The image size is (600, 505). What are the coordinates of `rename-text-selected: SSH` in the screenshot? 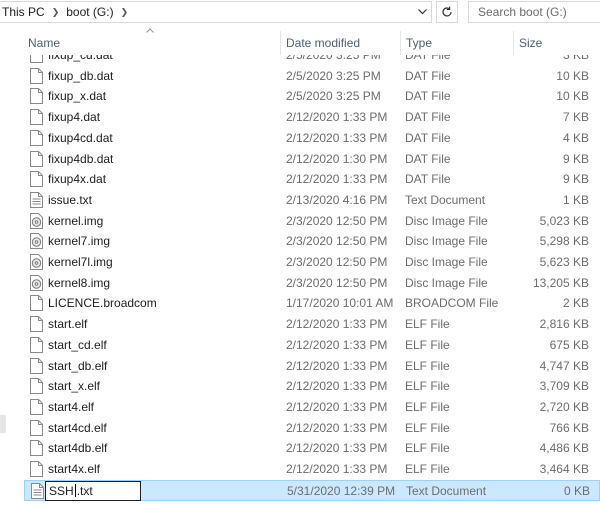 It's located at (61, 490).